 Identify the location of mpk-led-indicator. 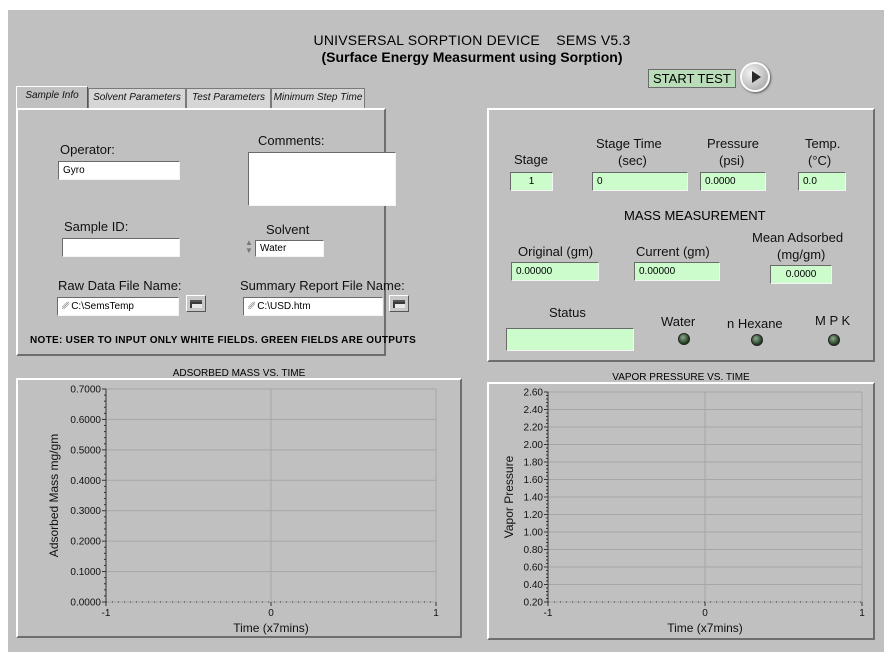
(834, 340).